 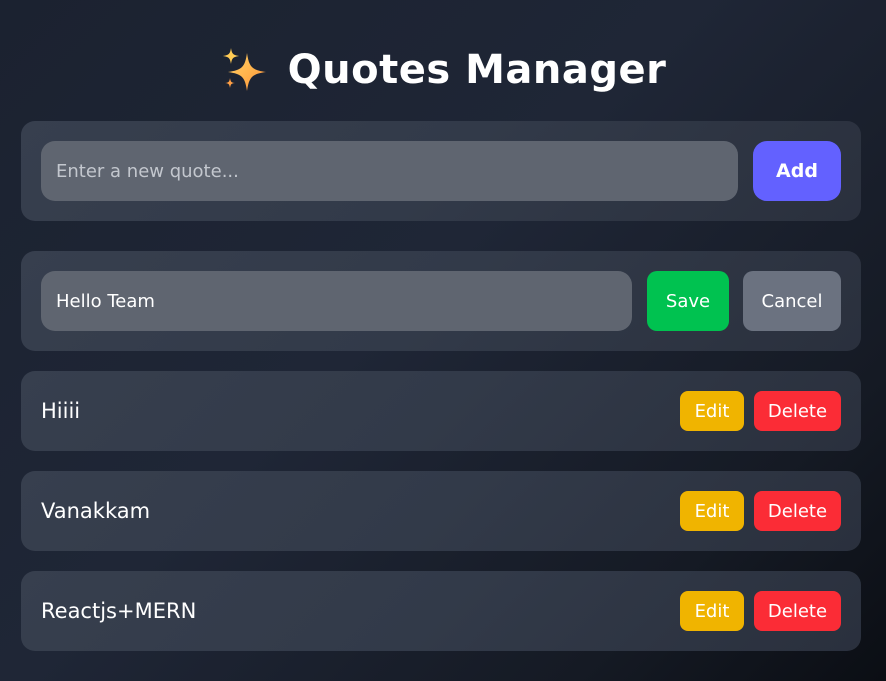 I want to click on quote-item: Vanakkam Edit Delete, so click(x=441, y=511).